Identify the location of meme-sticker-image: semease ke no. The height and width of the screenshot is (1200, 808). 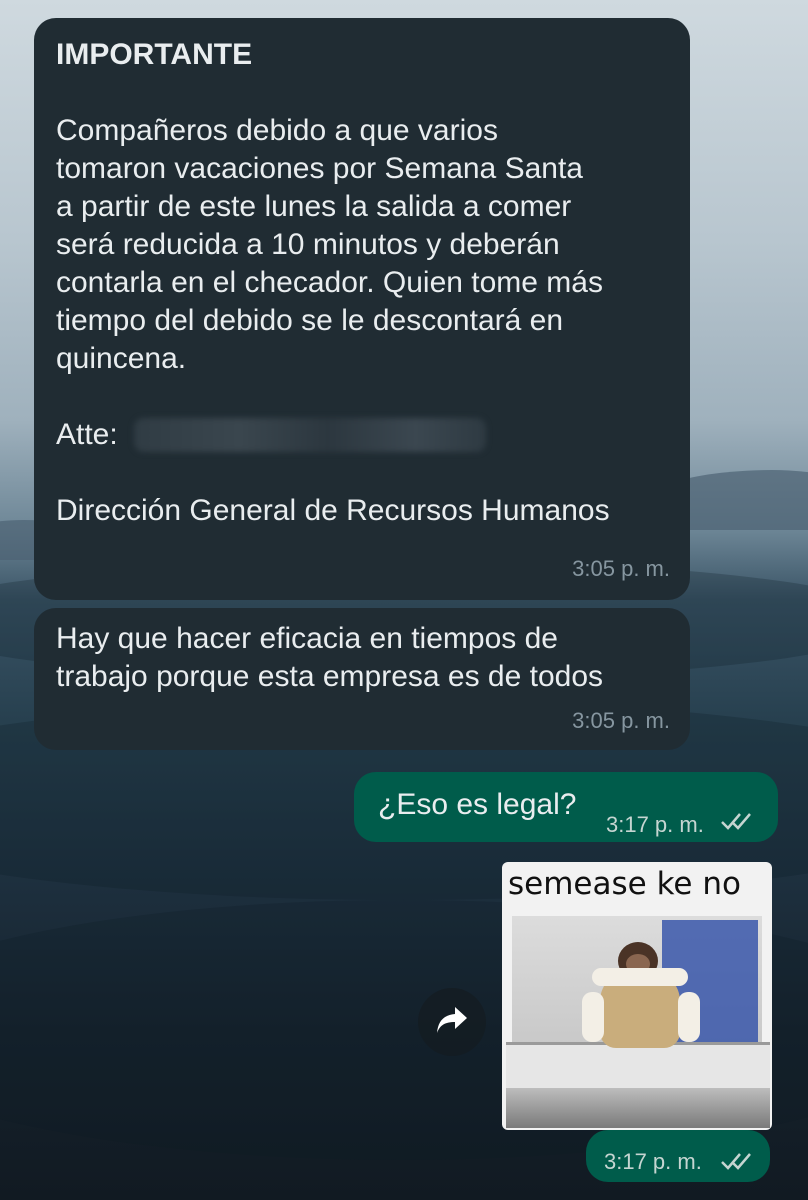
(637, 996).